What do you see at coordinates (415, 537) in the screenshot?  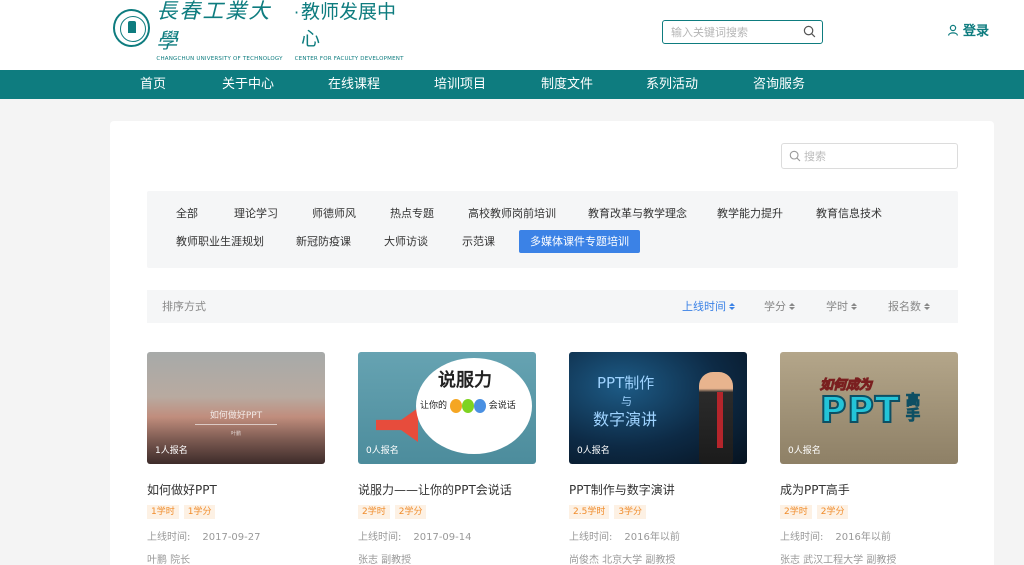 I see `online-time: 上线时间: 2017-09-14` at bounding box center [415, 537].